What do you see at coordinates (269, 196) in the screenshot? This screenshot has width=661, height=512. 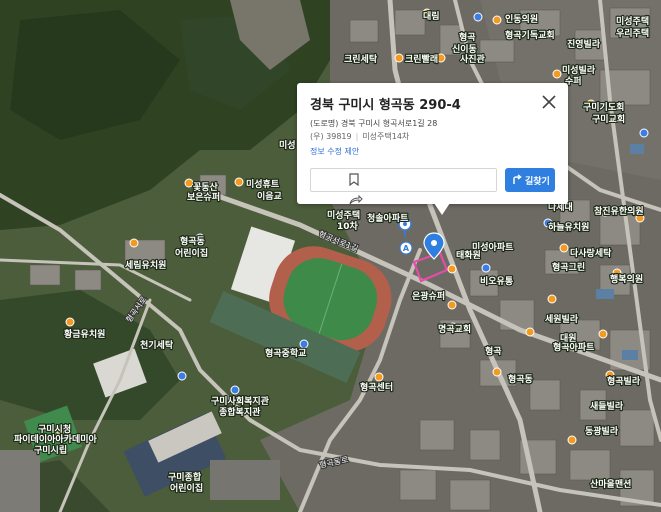 I see `map-label: 이음교` at bounding box center [269, 196].